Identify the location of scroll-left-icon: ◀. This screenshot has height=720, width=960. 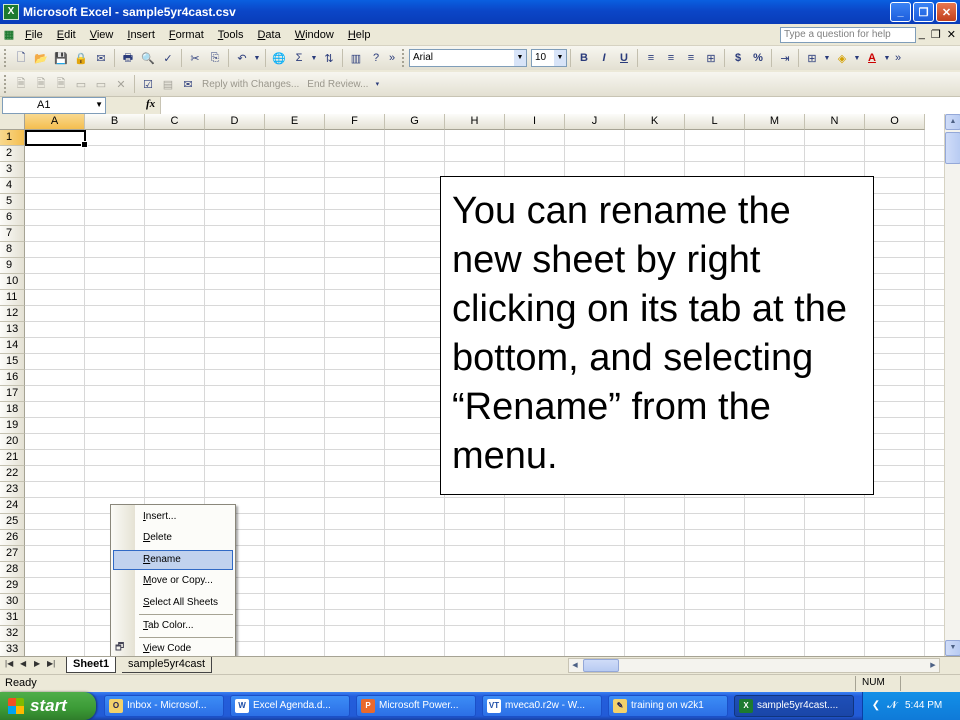
(575, 665).